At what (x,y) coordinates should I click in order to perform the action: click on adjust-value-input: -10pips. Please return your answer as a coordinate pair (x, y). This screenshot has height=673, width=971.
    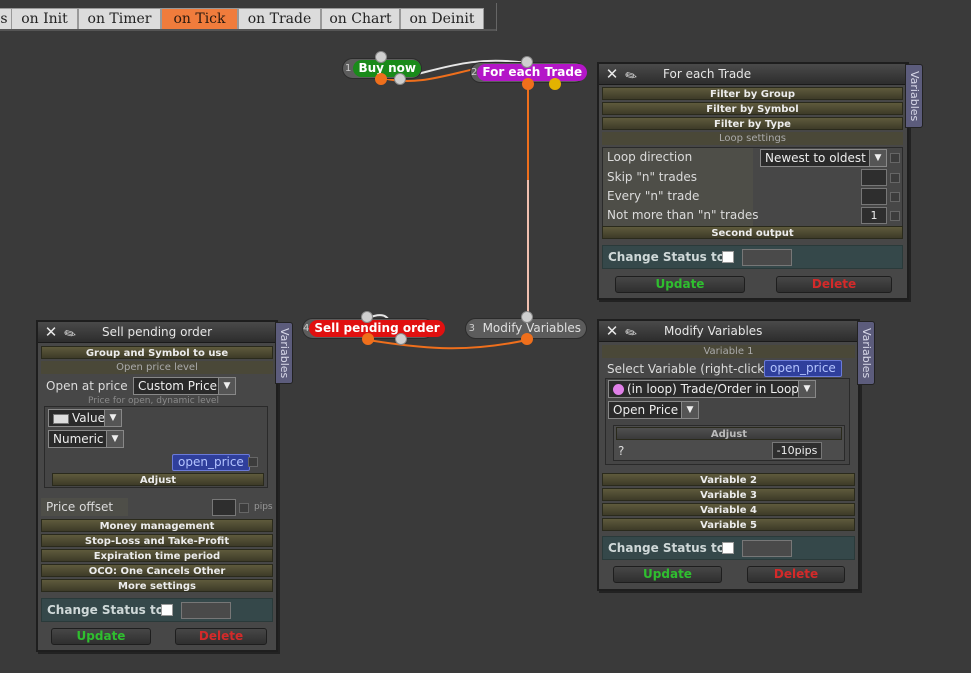
    Looking at the image, I should click on (797, 450).